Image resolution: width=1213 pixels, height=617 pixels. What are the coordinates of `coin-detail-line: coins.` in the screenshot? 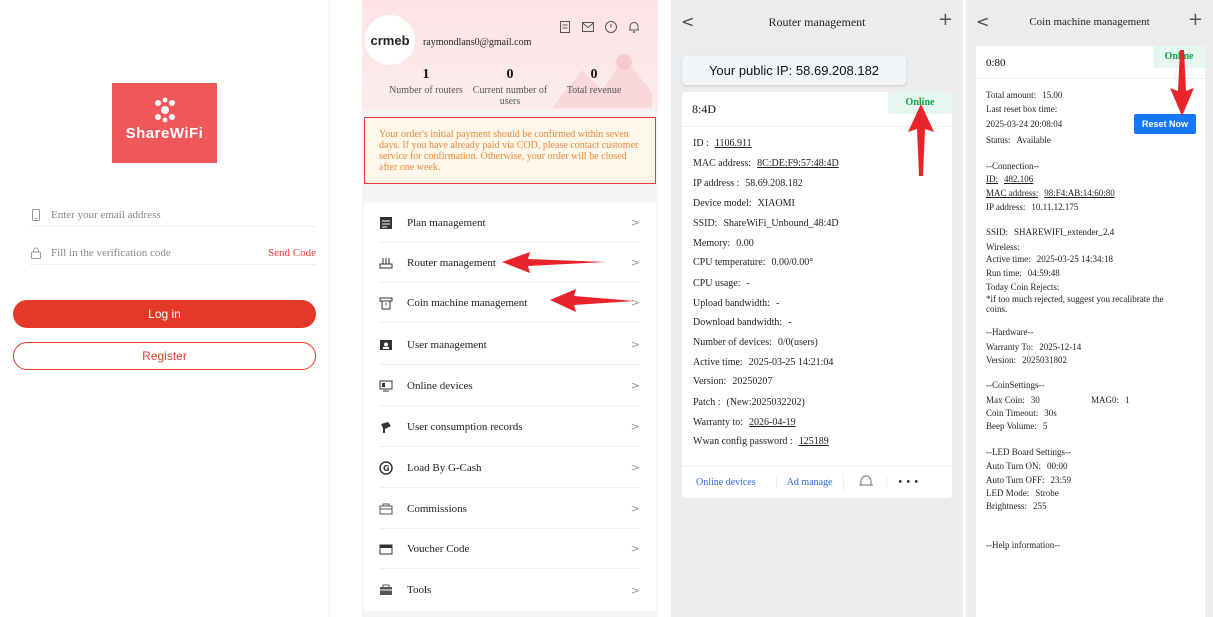 It's located at (997, 309).